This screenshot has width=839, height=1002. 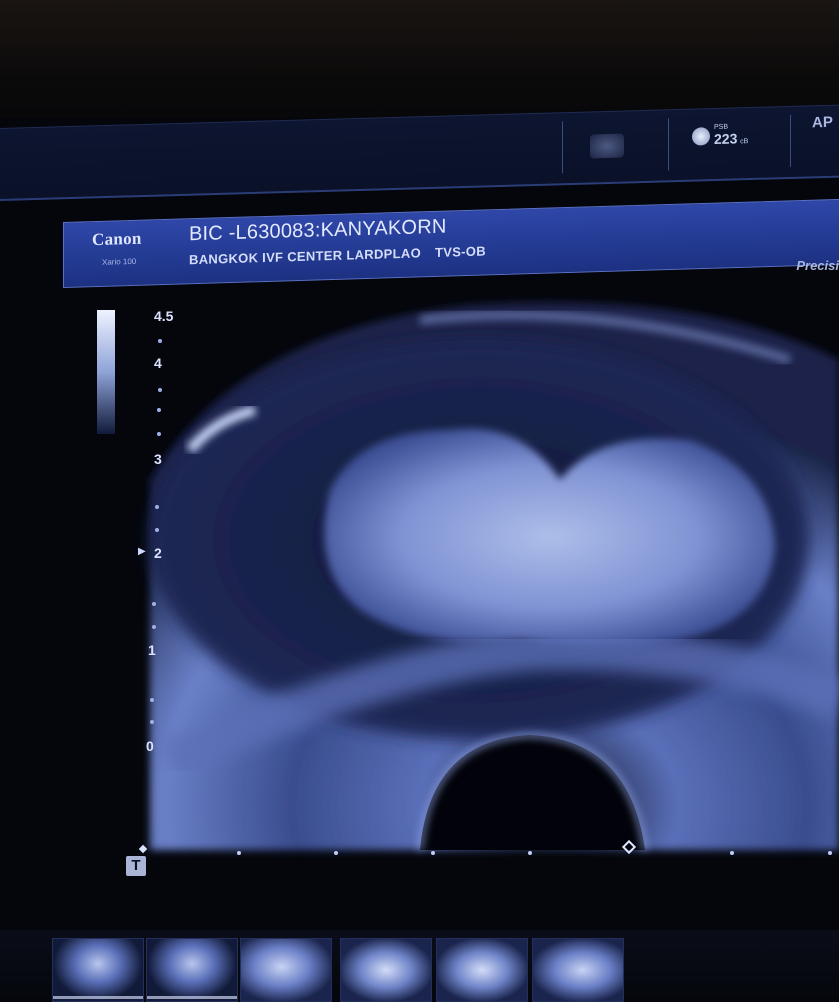 What do you see at coordinates (152, 650) in the screenshot?
I see `depth-label: 1` at bounding box center [152, 650].